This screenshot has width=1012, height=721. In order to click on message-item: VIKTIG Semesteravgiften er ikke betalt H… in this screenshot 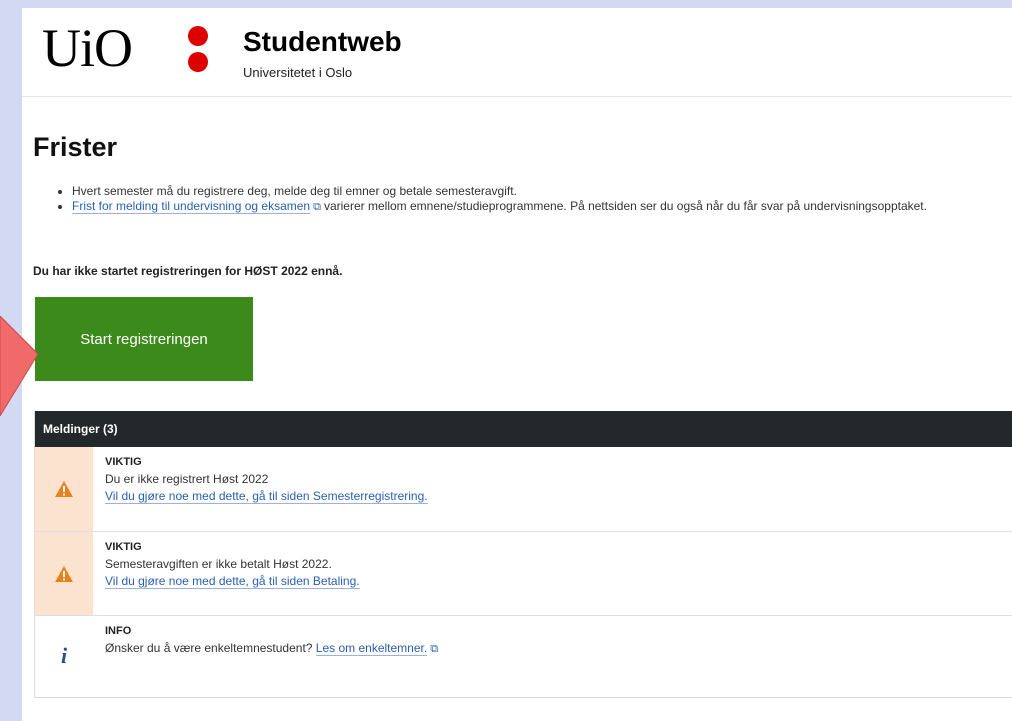, I will do `click(523, 574)`.